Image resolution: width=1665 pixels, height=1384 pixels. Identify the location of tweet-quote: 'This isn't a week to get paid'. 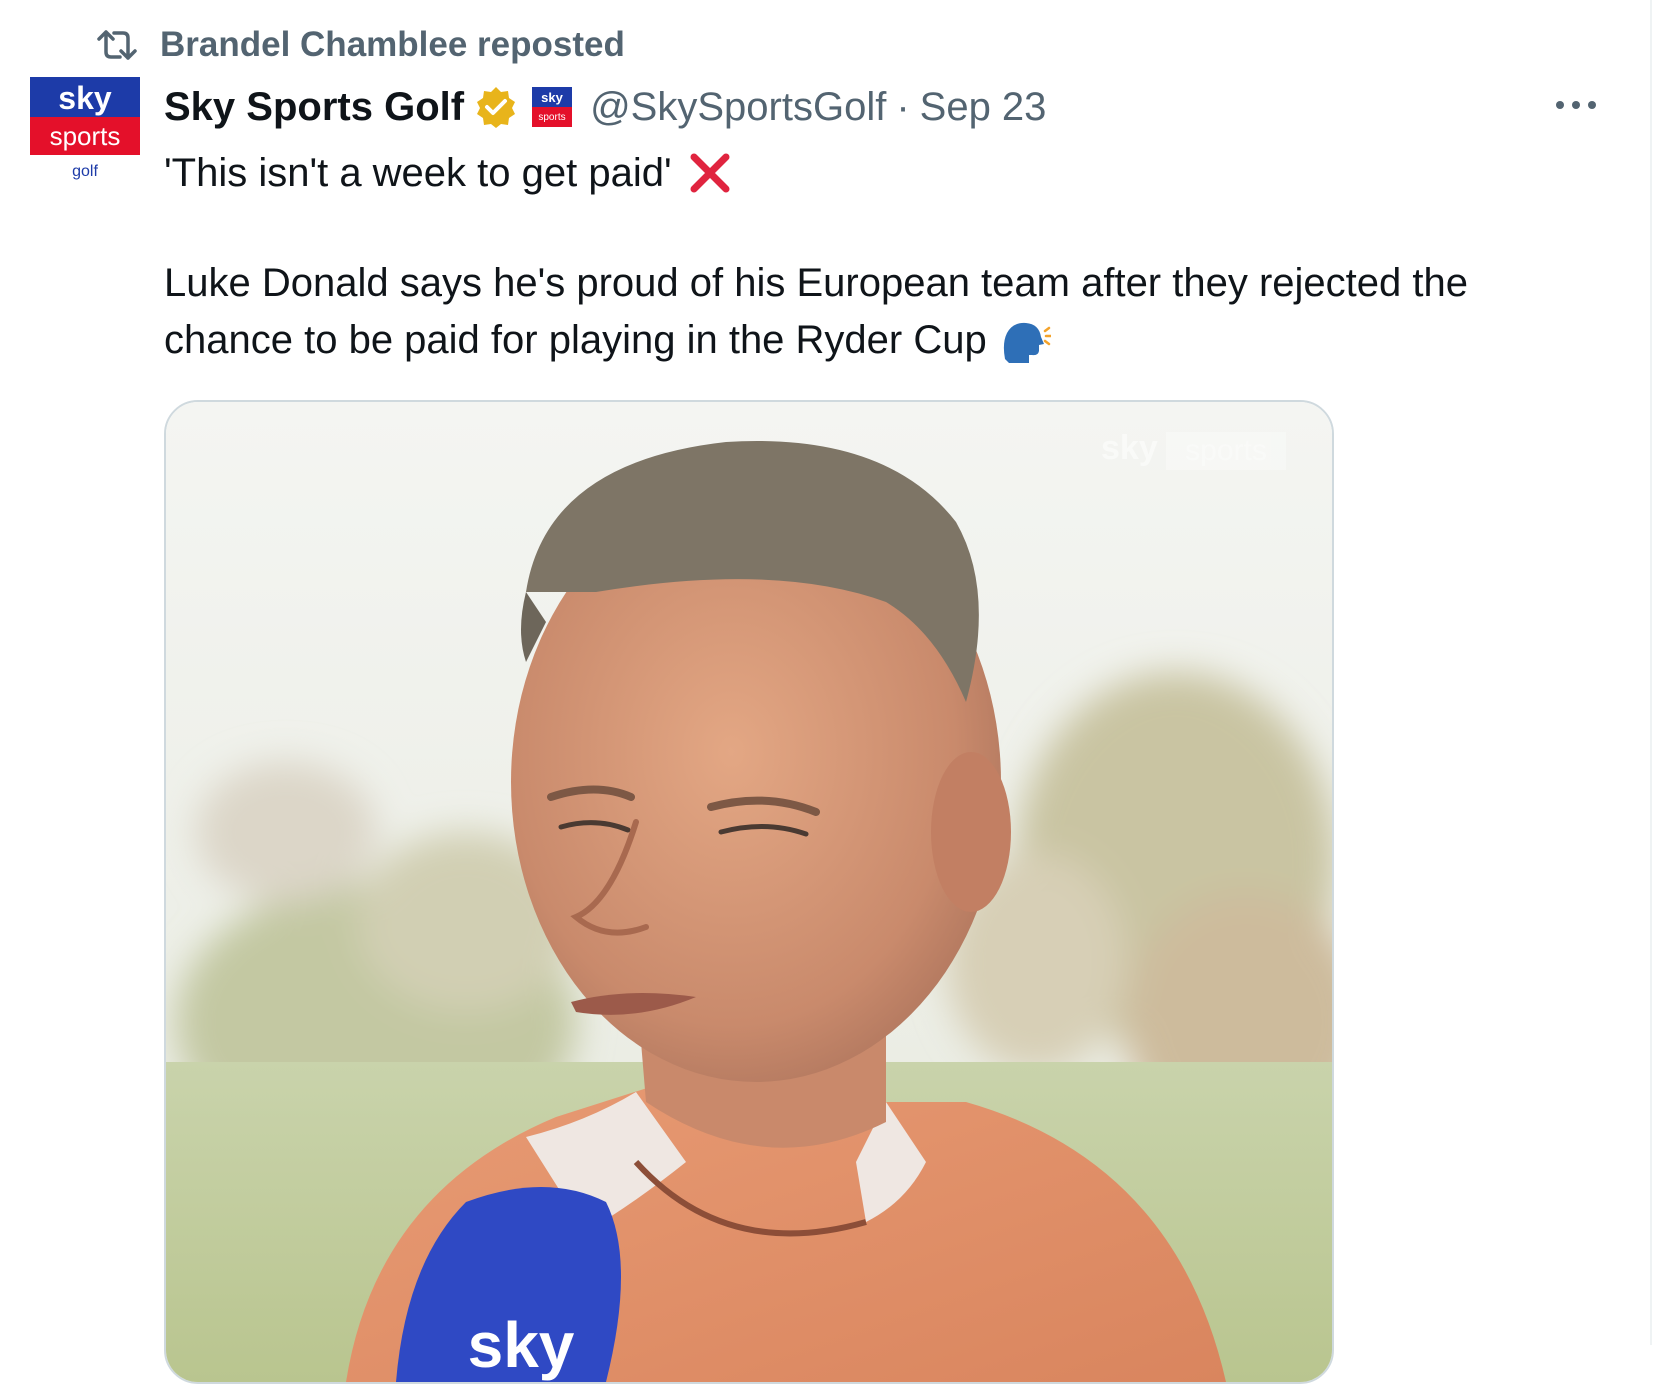
(418, 173).